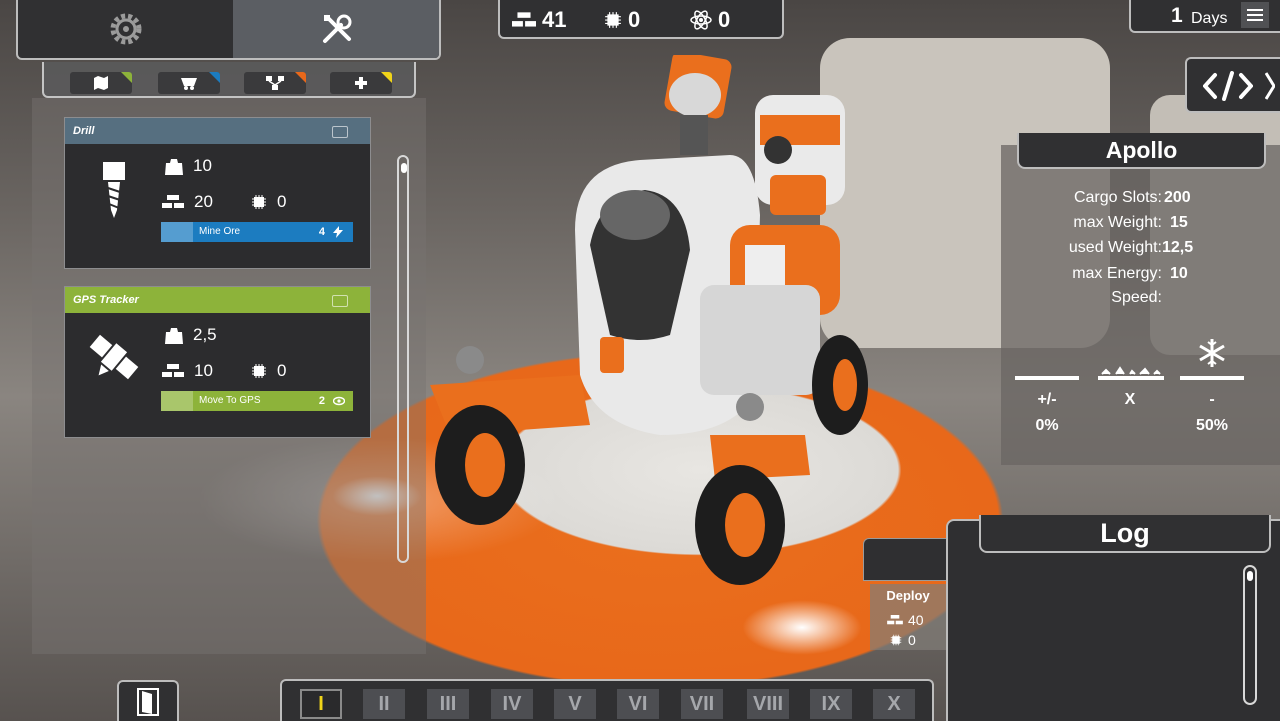  I want to click on menu-button, so click(1255, 15).